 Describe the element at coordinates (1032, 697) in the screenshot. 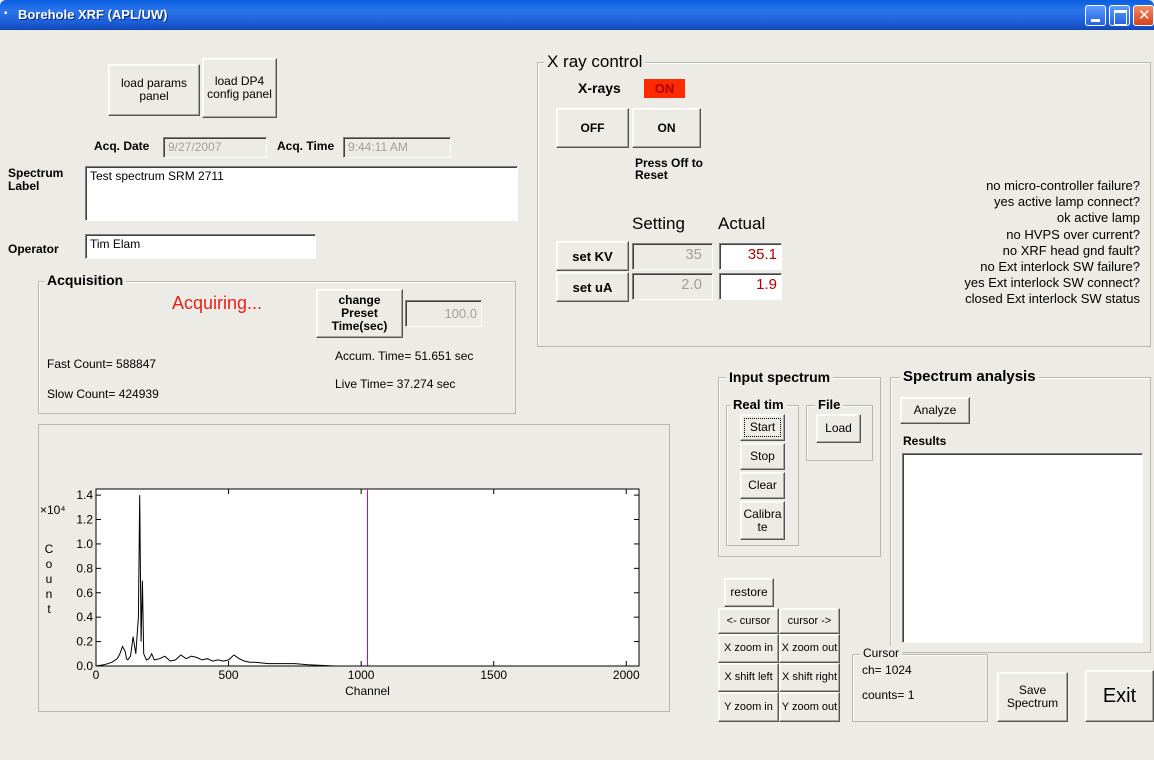

I see `save-spectrum-button: Save Spectrum` at that location.